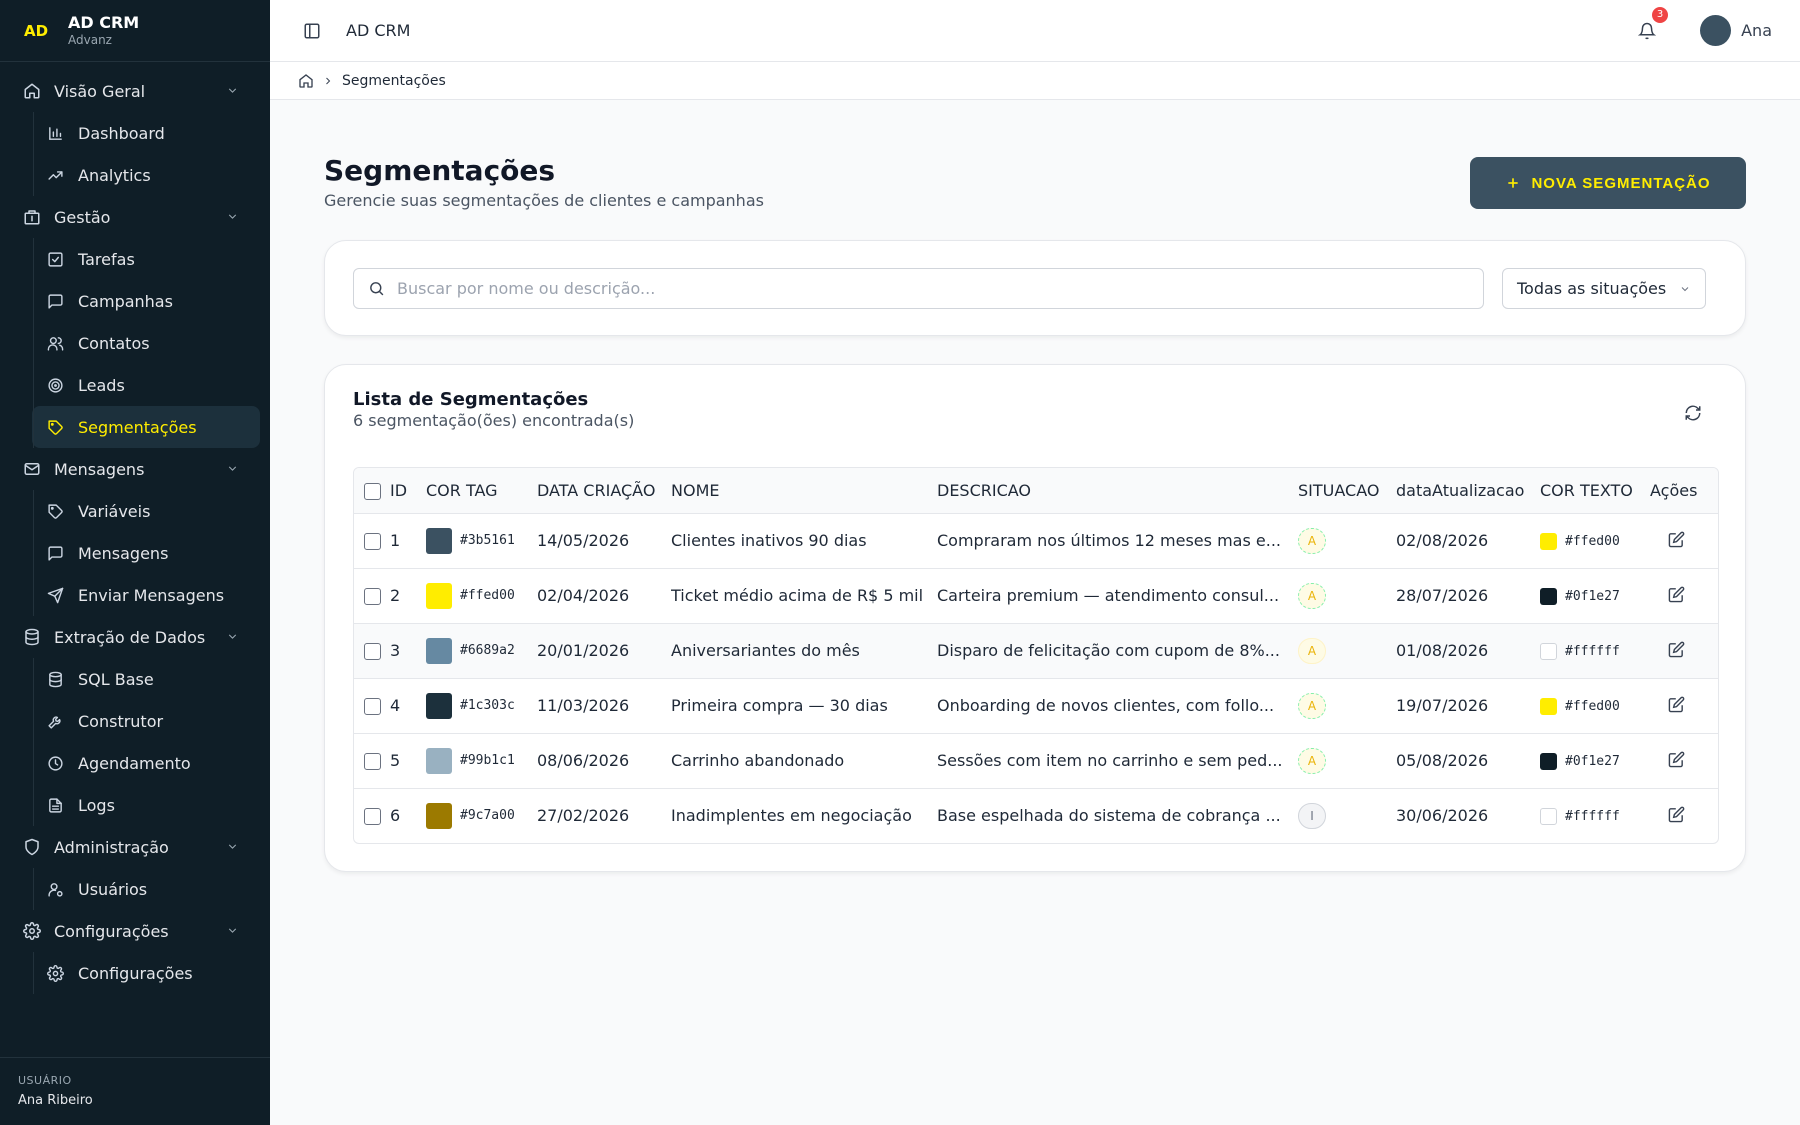  What do you see at coordinates (481, 491) in the screenshot?
I see `column-header-tag-color: COR TAG` at bounding box center [481, 491].